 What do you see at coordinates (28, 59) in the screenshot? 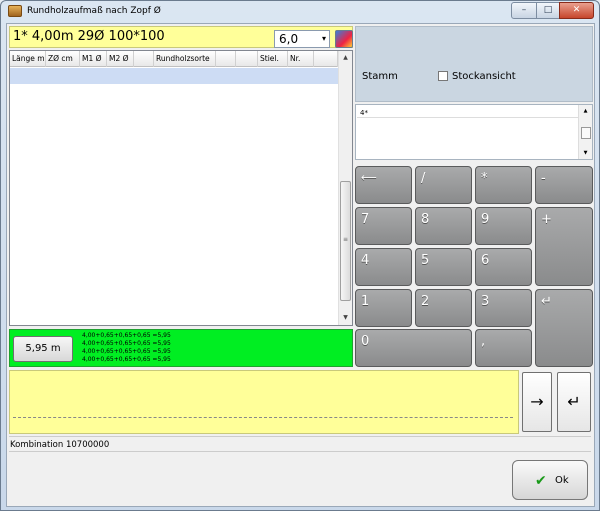
I see `column-header: Länge m` at bounding box center [28, 59].